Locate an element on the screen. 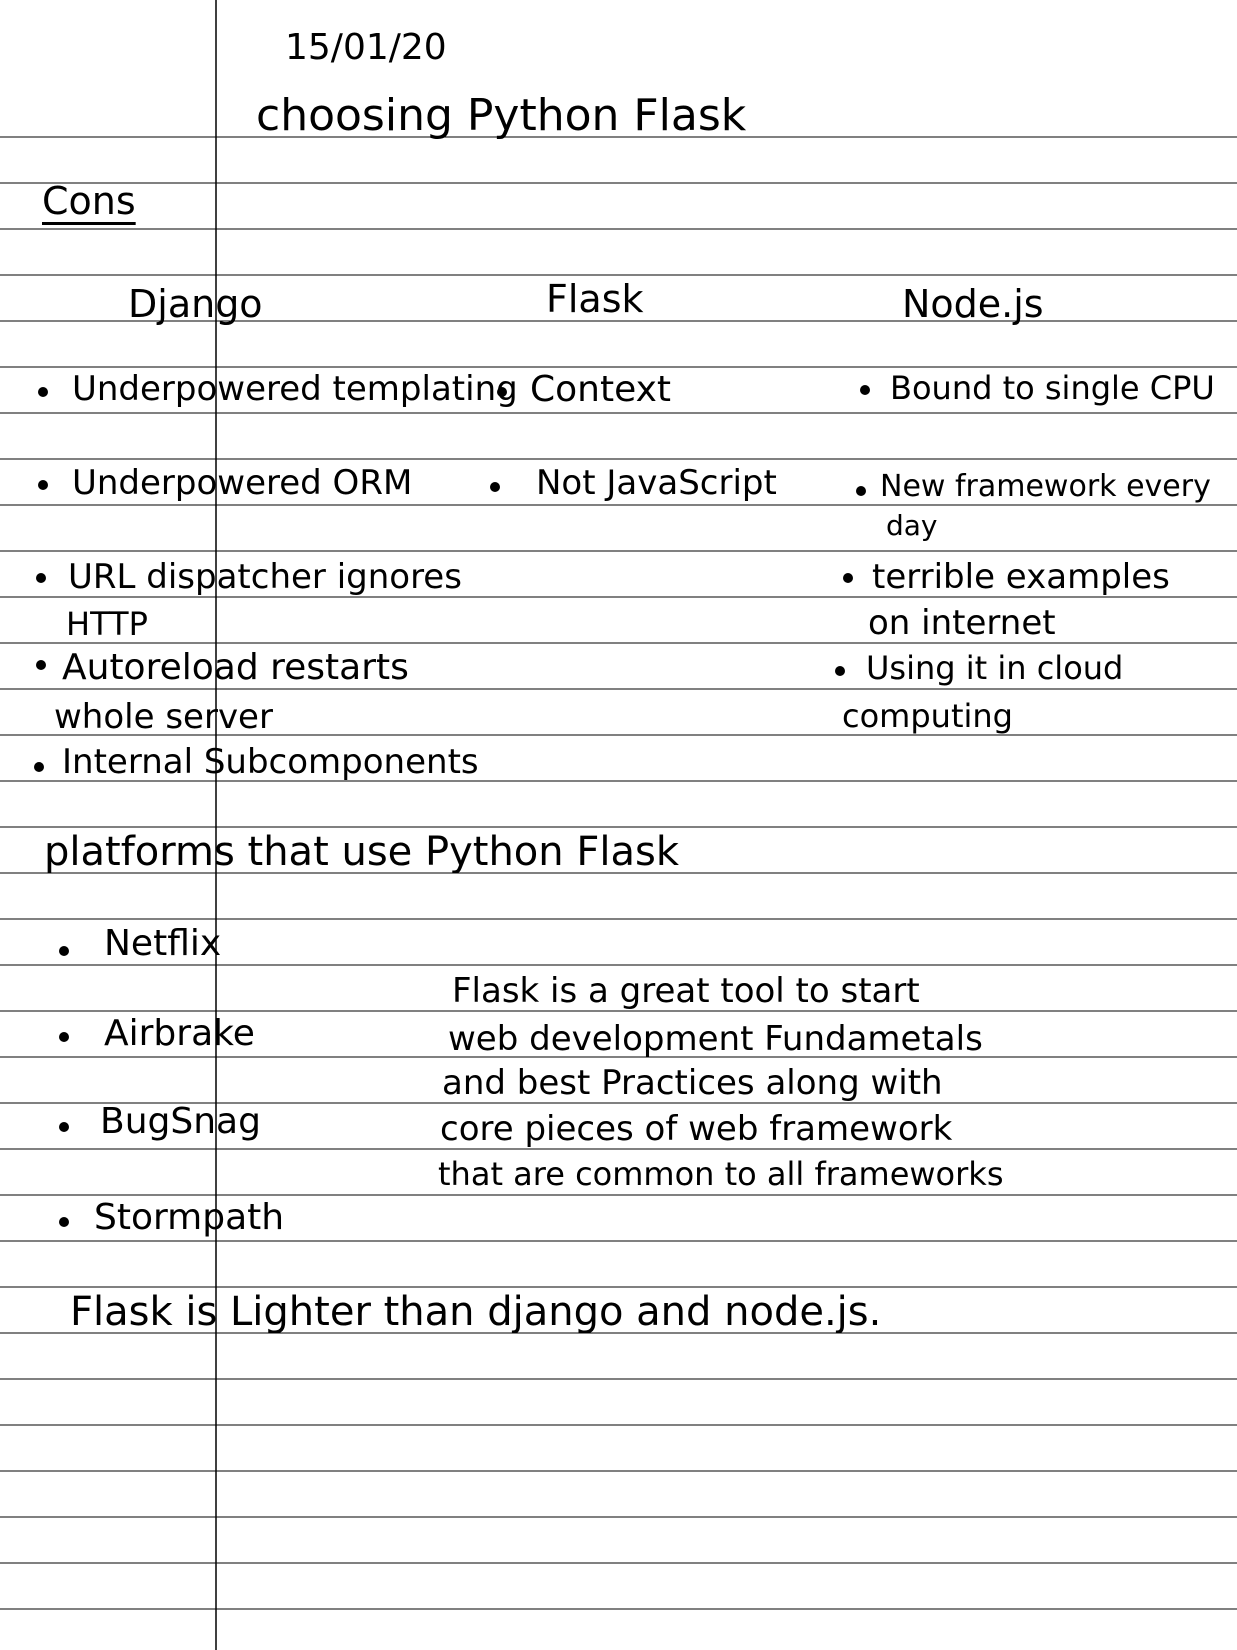 The width and height of the screenshot is (1237, 1650). nodejs-item: Using it in cloud is located at coordinates (995, 668).